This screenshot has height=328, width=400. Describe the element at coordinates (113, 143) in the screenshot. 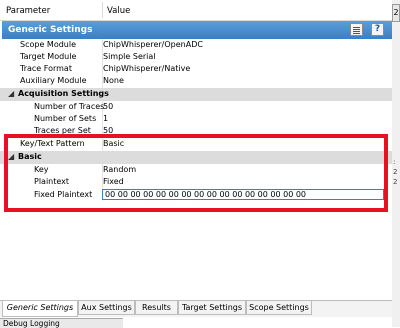

I see `param-value: Basic` at that location.